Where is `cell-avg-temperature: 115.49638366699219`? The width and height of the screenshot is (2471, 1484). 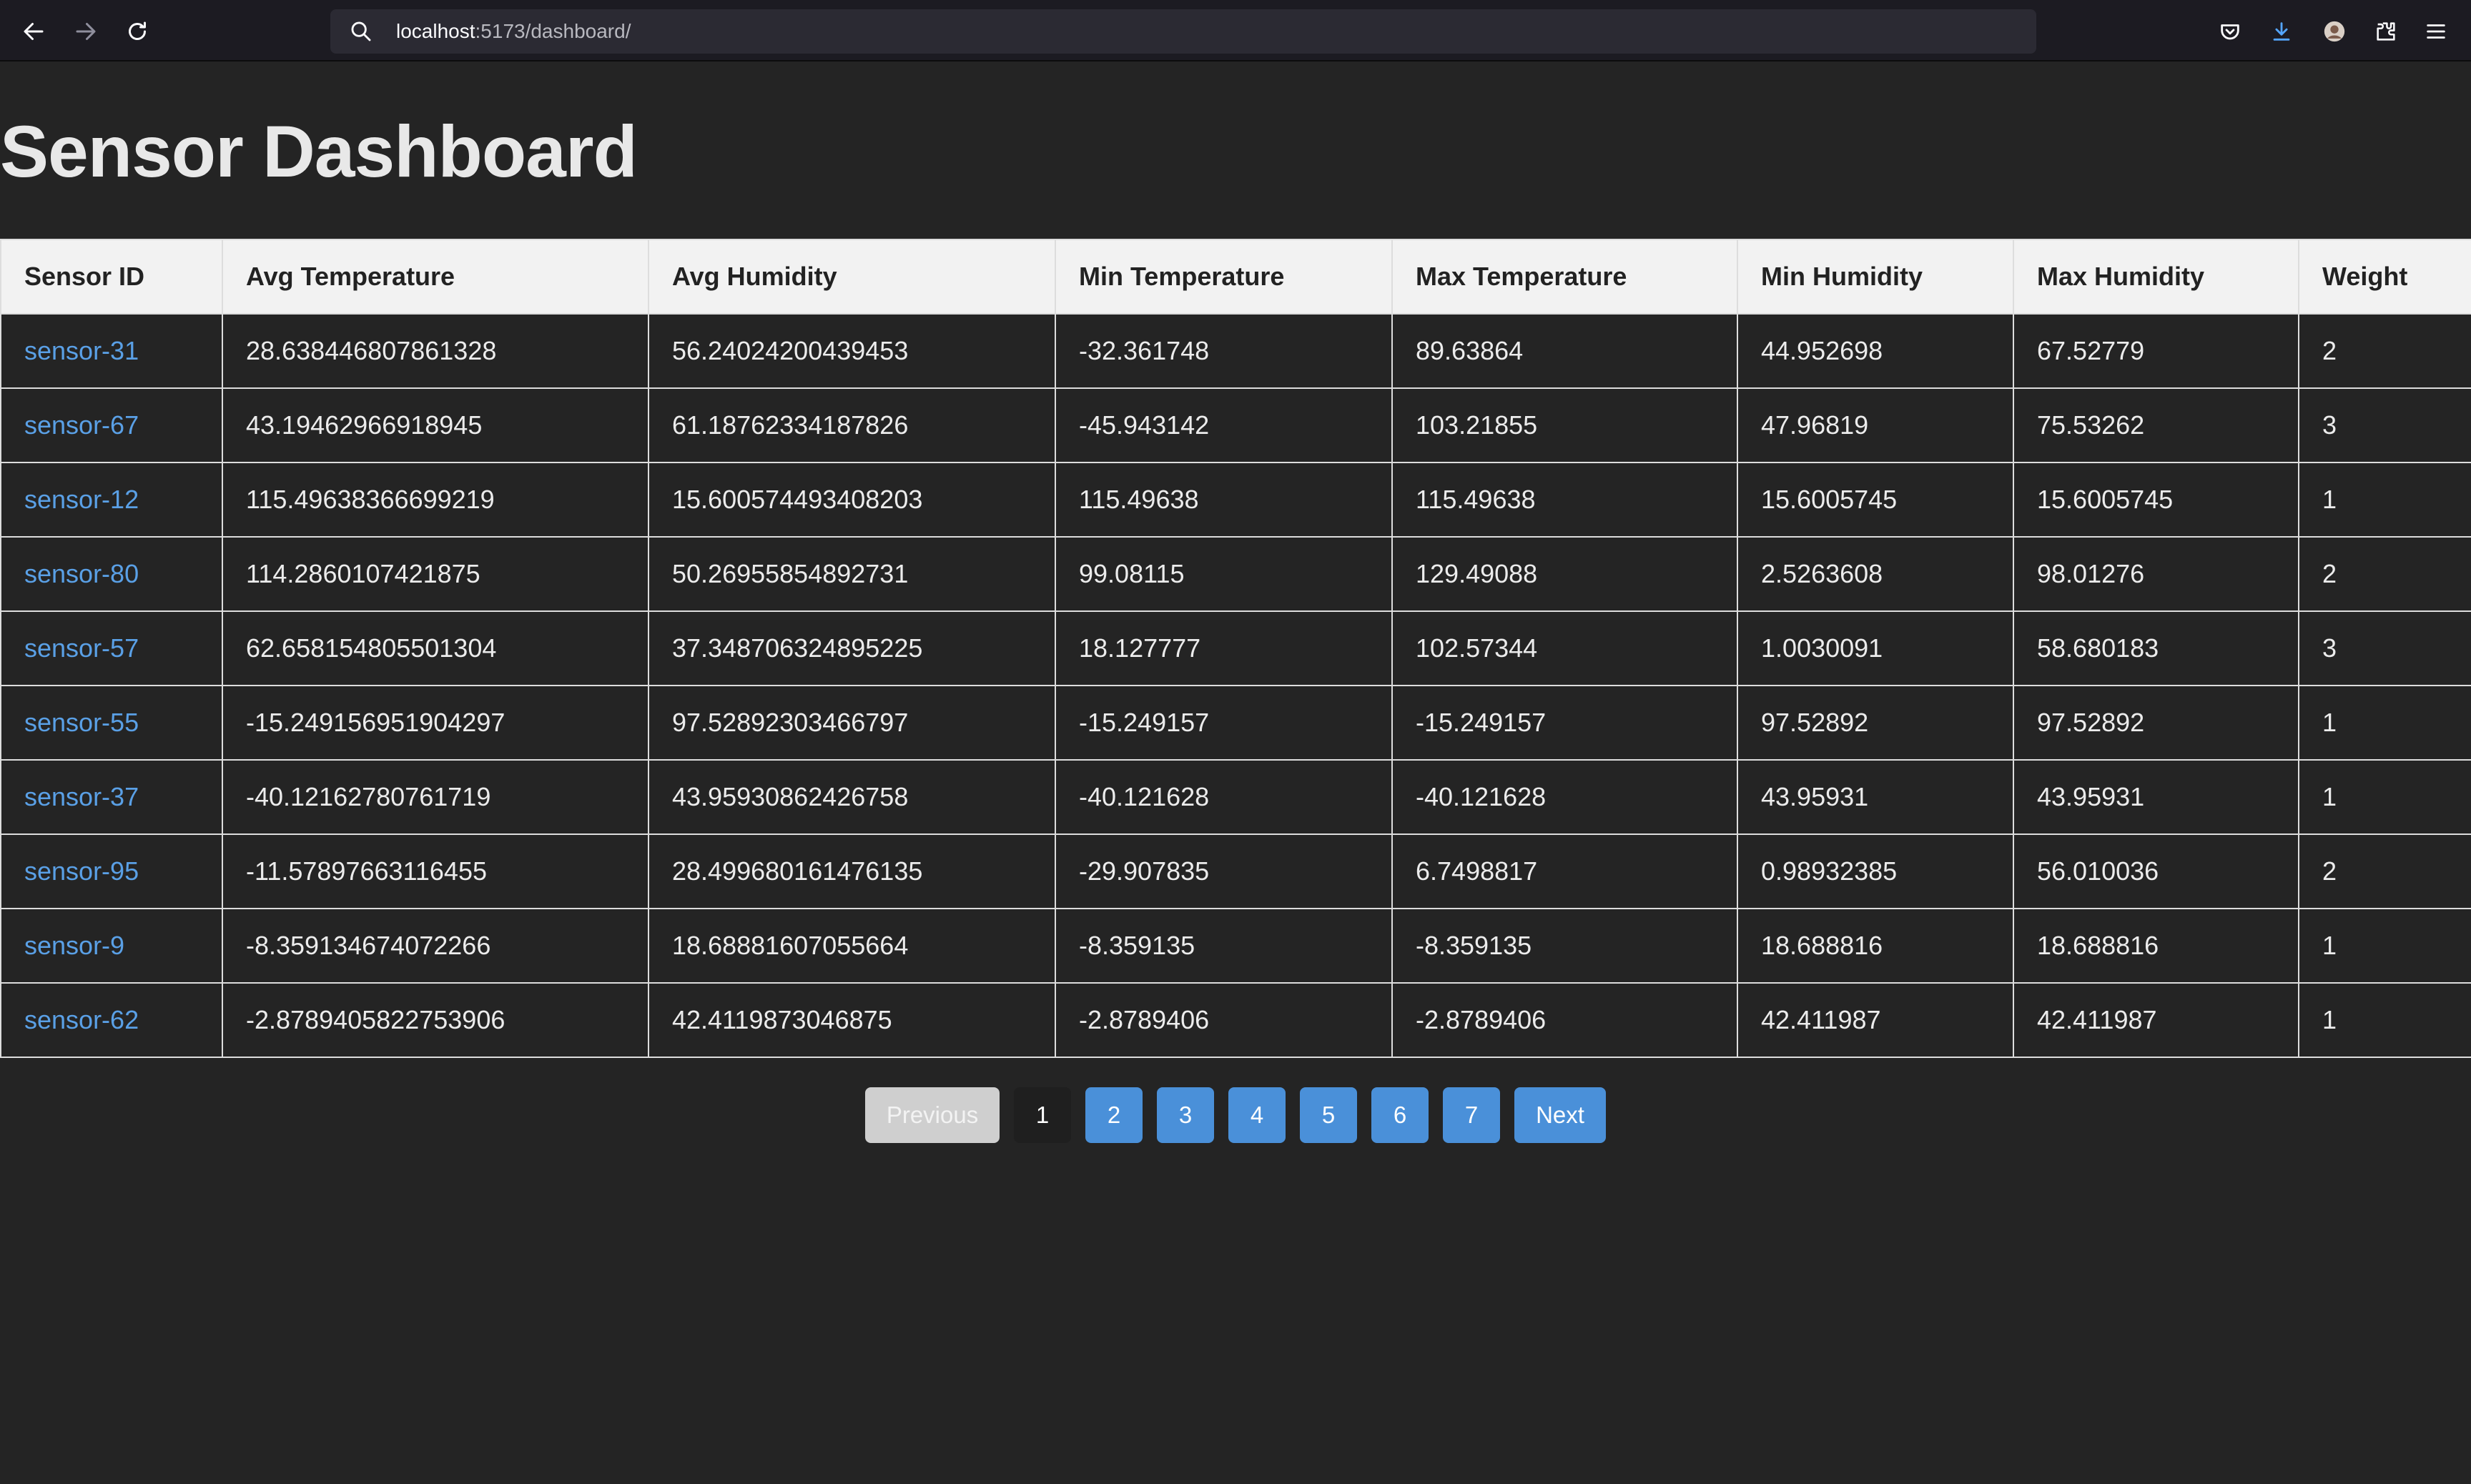 cell-avg-temperature: 115.49638366699219 is located at coordinates (435, 500).